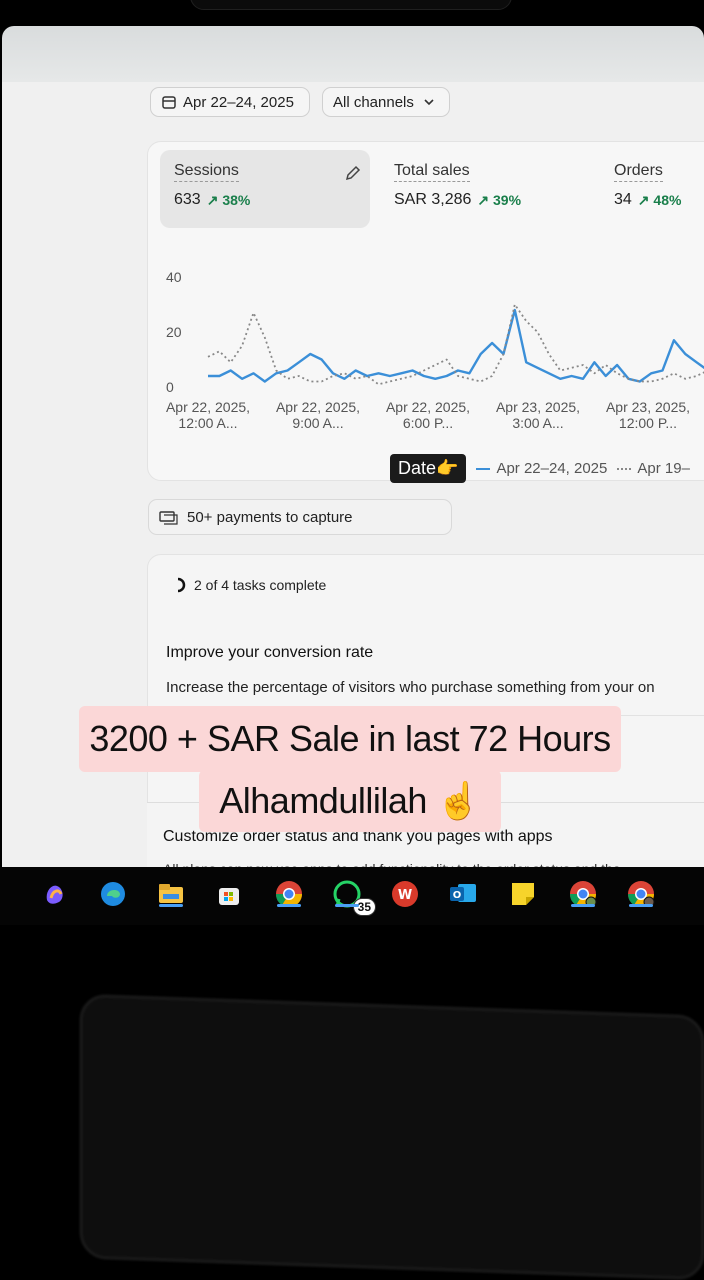  I want to click on payments-label: 50+ payments to capture, so click(270, 517).